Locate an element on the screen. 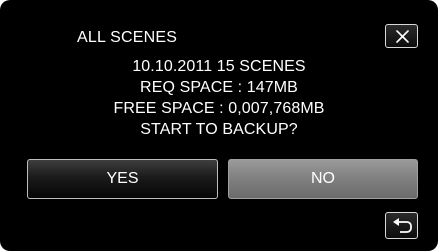 The height and width of the screenshot is (251, 438). back-button is located at coordinates (401, 225).